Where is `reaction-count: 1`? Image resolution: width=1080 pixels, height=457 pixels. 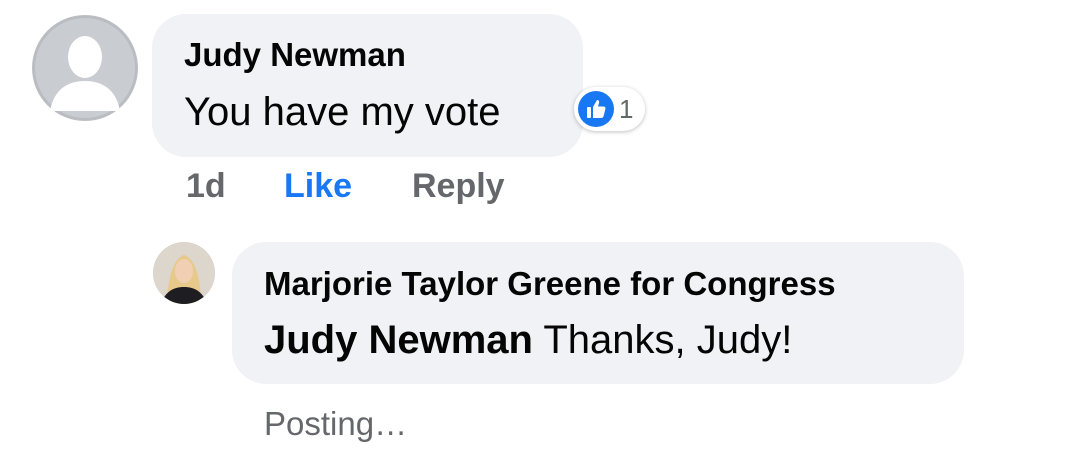 reaction-count: 1 is located at coordinates (626, 108).